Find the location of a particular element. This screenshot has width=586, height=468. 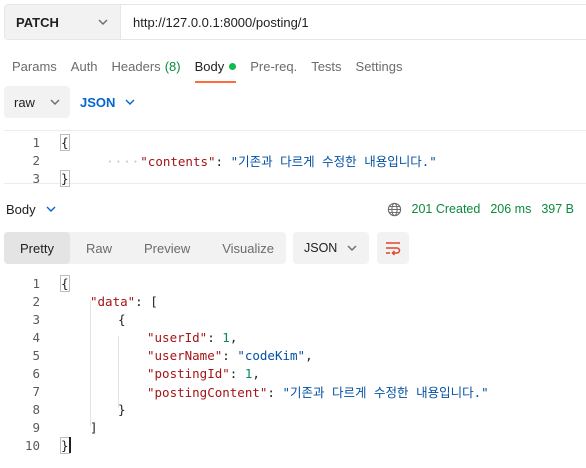

body-mode-row: raw JSON is located at coordinates (69, 102).